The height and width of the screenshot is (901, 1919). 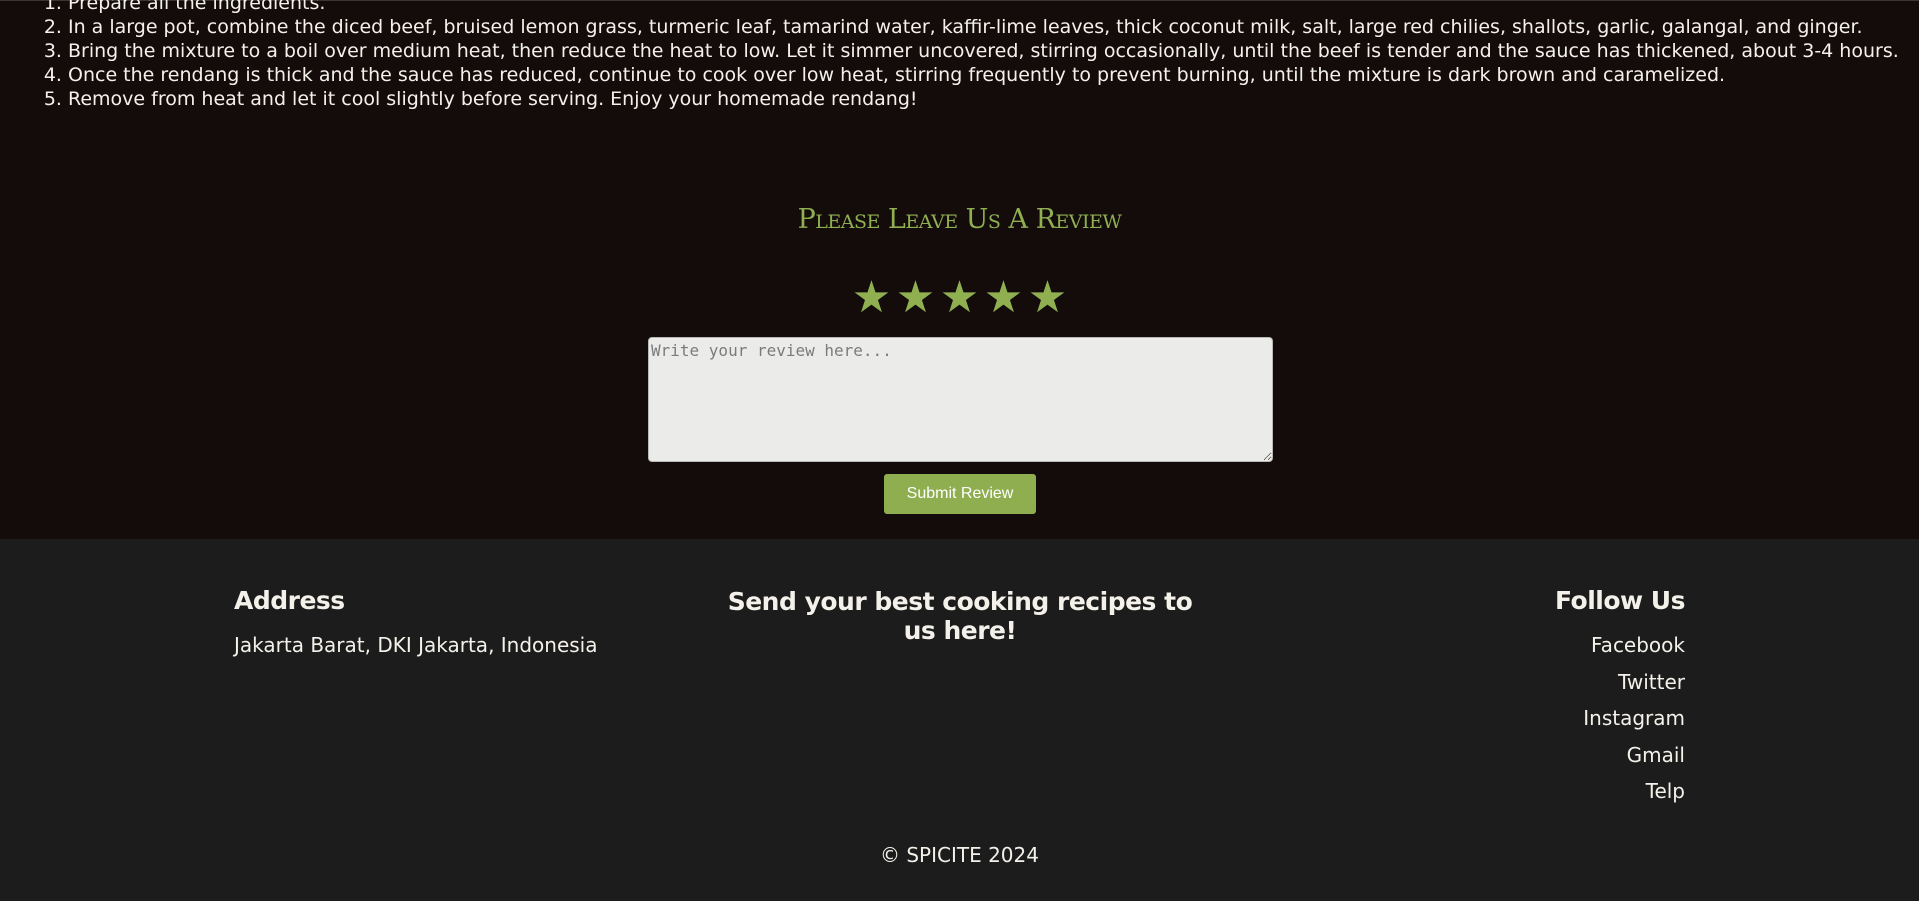 What do you see at coordinates (1048, 298) in the screenshot?
I see `star-5-icon: ★` at bounding box center [1048, 298].